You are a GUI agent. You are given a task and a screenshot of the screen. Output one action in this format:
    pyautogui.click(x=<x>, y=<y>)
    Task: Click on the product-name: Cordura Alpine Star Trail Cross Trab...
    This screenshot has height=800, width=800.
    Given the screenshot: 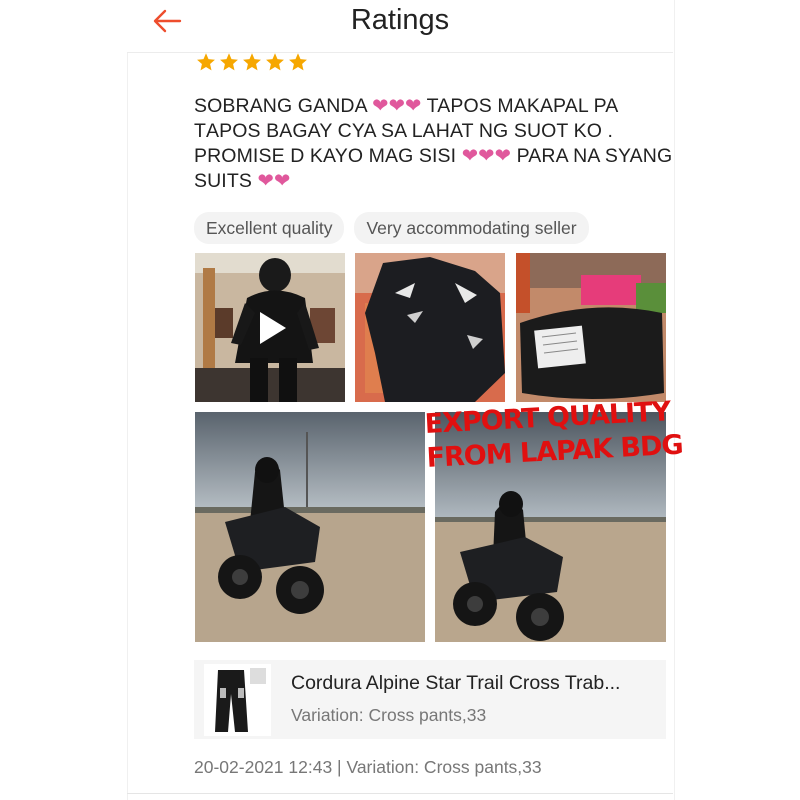 What is the action you would take?
    pyautogui.click(x=456, y=683)
    